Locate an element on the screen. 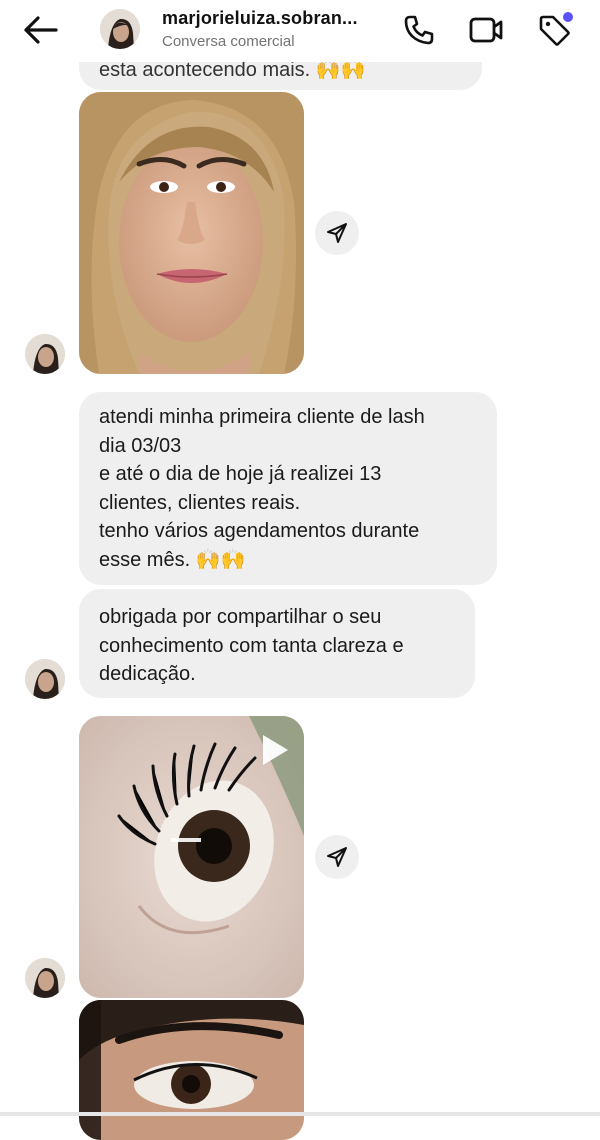 The width and height of the screenshot is (600, 1140). play-icon is located at coordinates (275, 750).